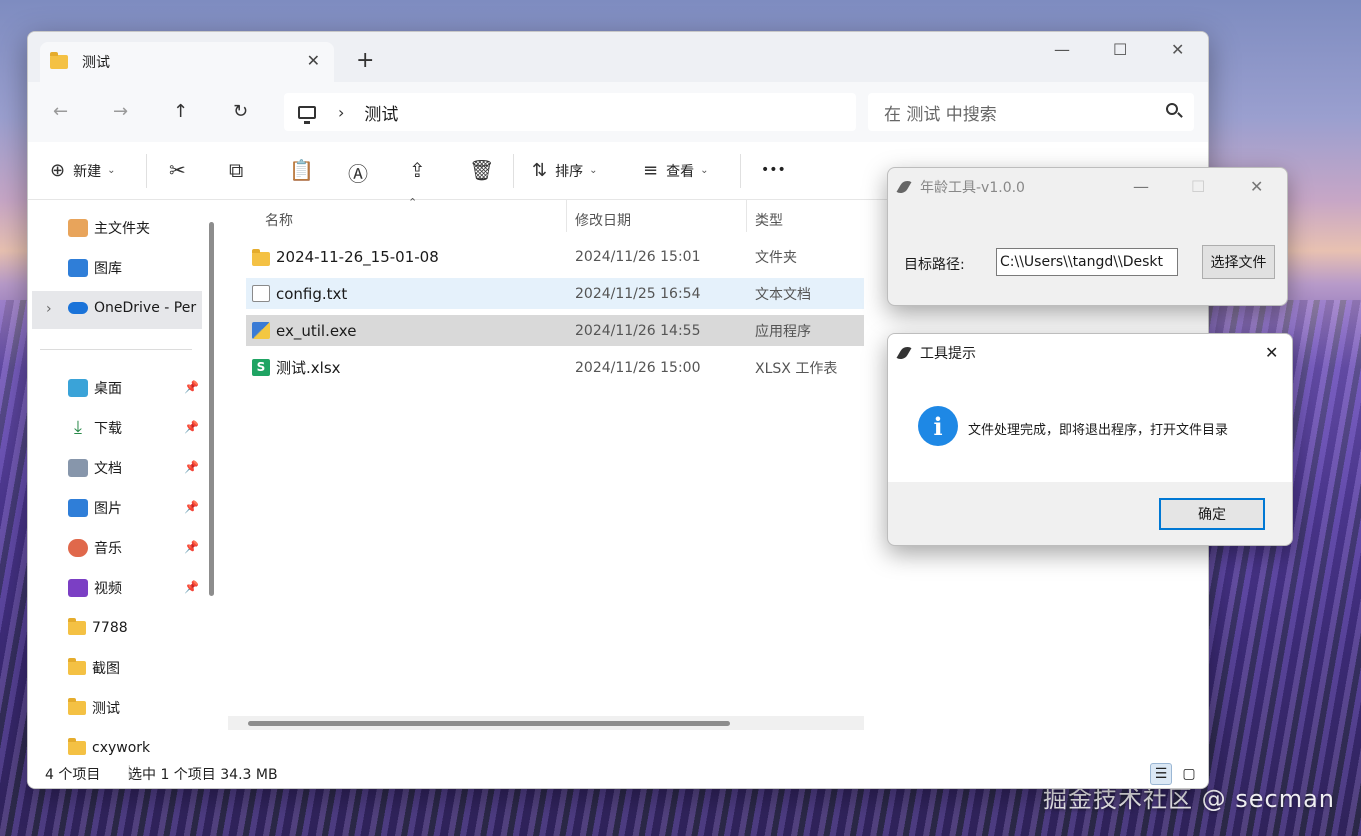 This screenshot has height=836, width=1361. What do you see at coordinates (109, 228) in the screenshot?
I see `sidebar-item-home: 主文件夹` at bounding box center [109, 228].